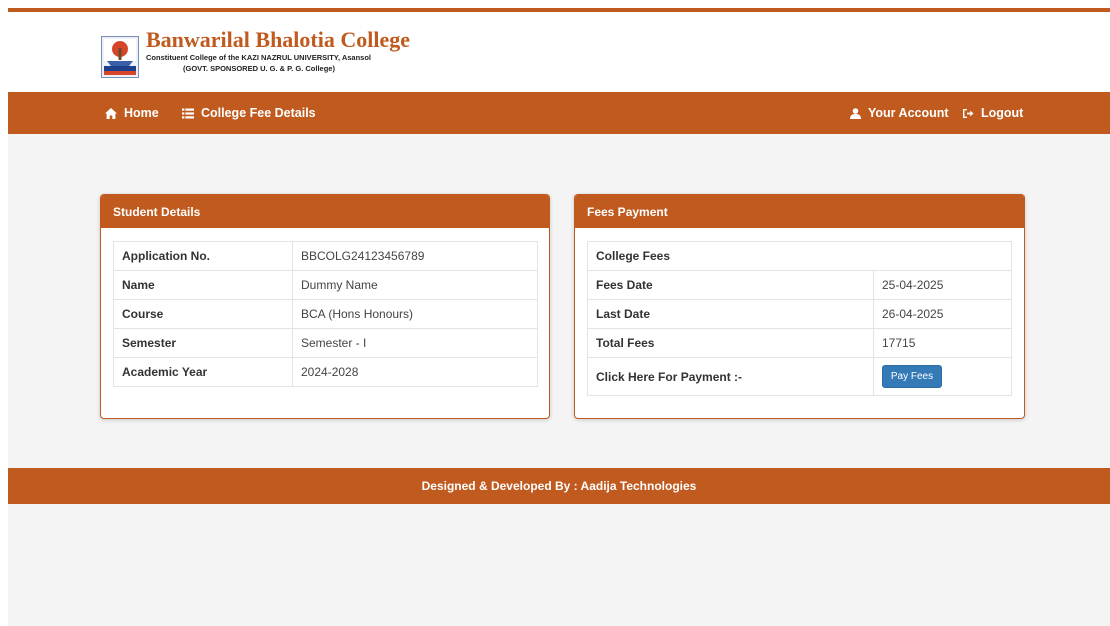 Image resolution: width=1110 pixels, height=626 pixels. What do you see at coordinates (203, 256) in the screenshot?
I see `row-label: Application No.` at bounding box center [203, 256].